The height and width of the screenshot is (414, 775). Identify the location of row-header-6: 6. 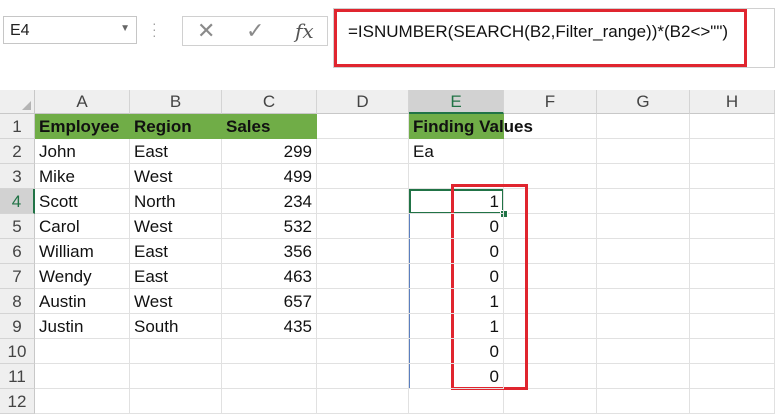
(17, 251).